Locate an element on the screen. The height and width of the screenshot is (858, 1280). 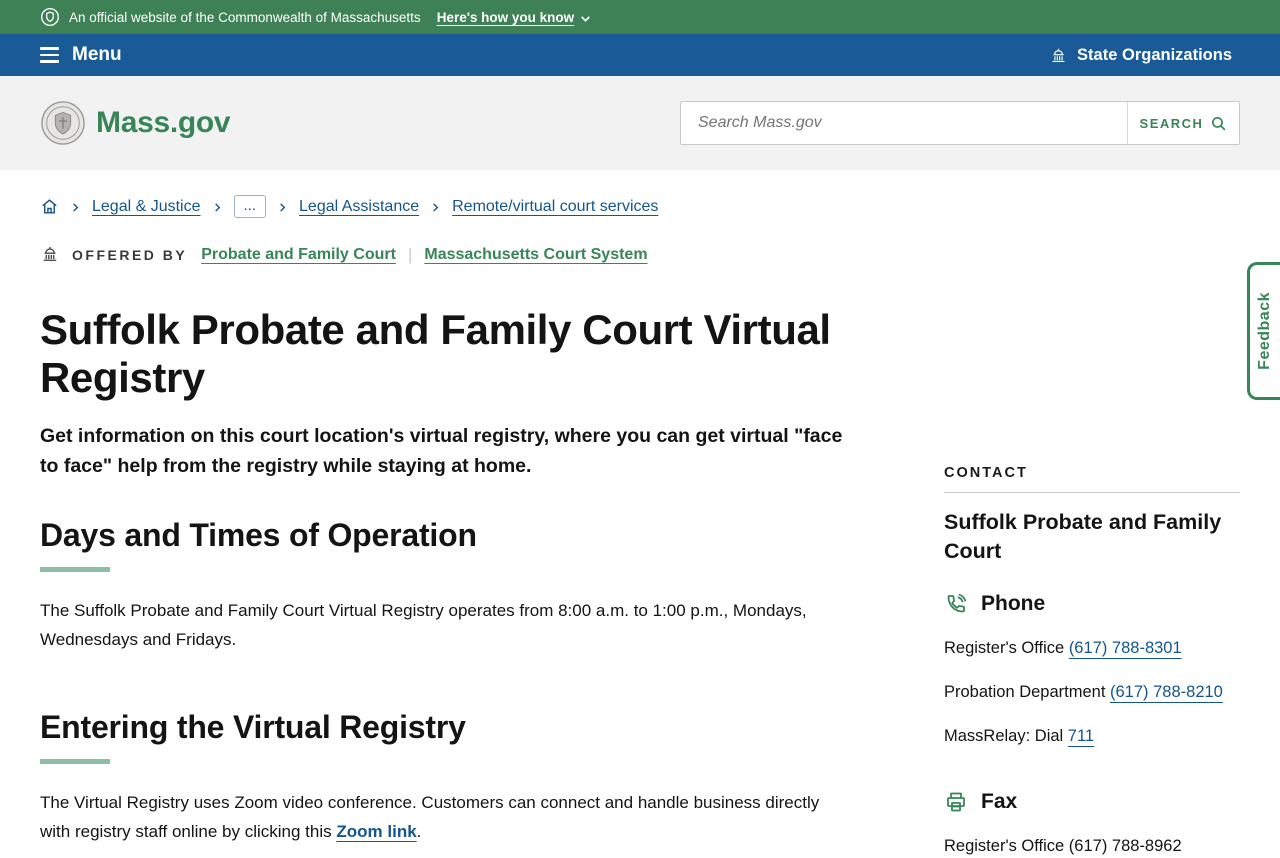
state-organizations-button: State Organizations is located at coordinates (1140, 55).